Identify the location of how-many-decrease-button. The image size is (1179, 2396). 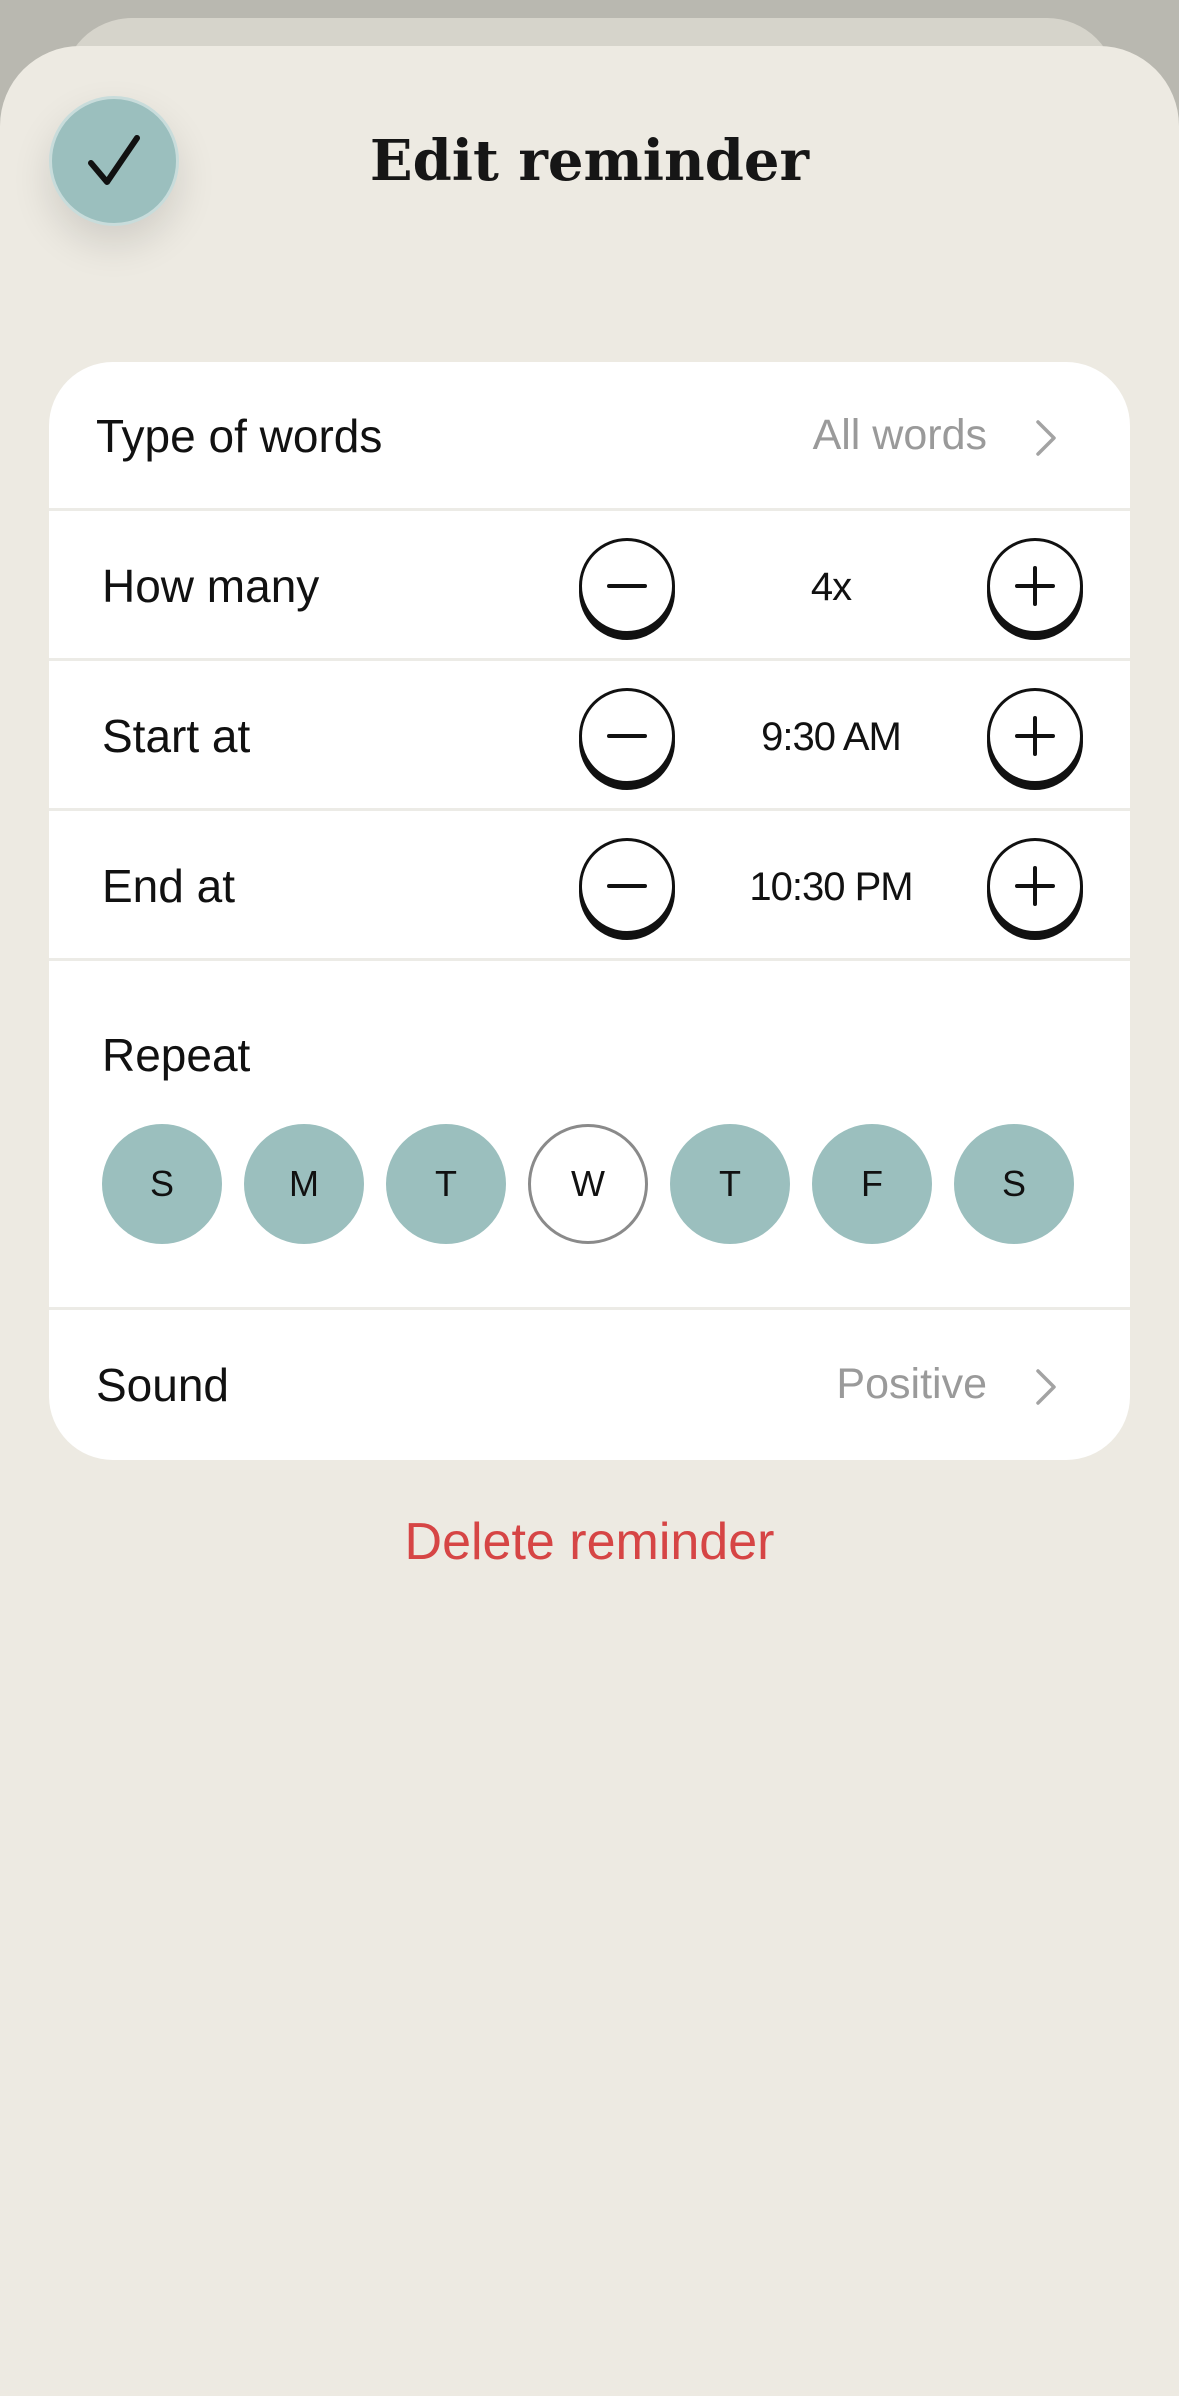
(627, 586).